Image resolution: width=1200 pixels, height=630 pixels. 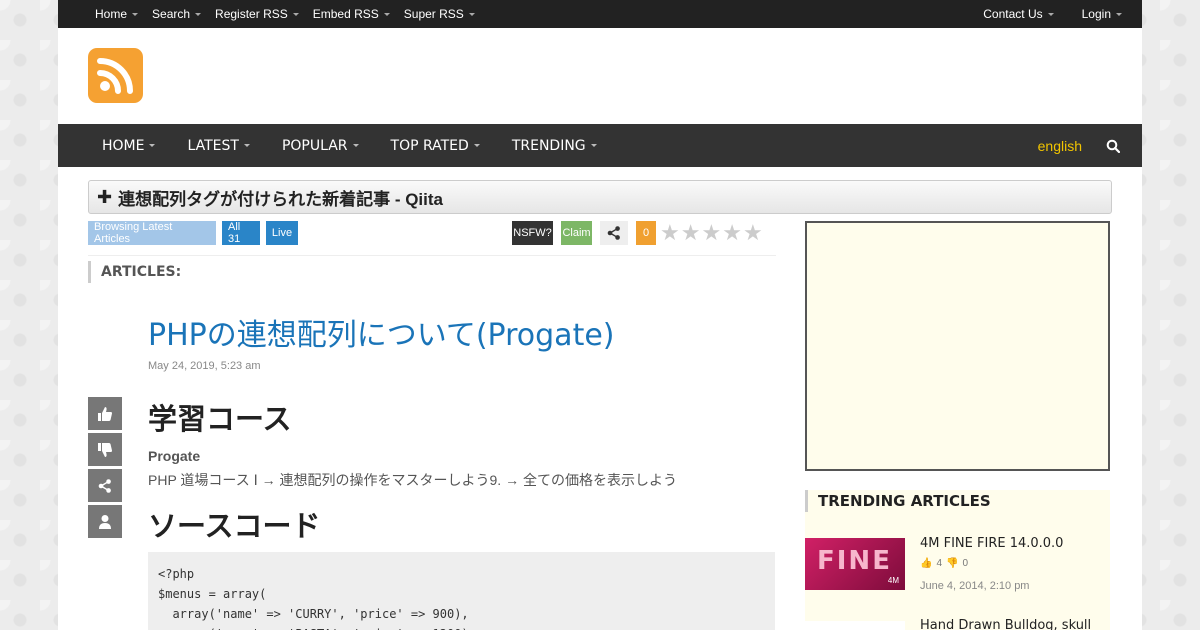 I want to click on dislike-button, so click(x=105, y=449).